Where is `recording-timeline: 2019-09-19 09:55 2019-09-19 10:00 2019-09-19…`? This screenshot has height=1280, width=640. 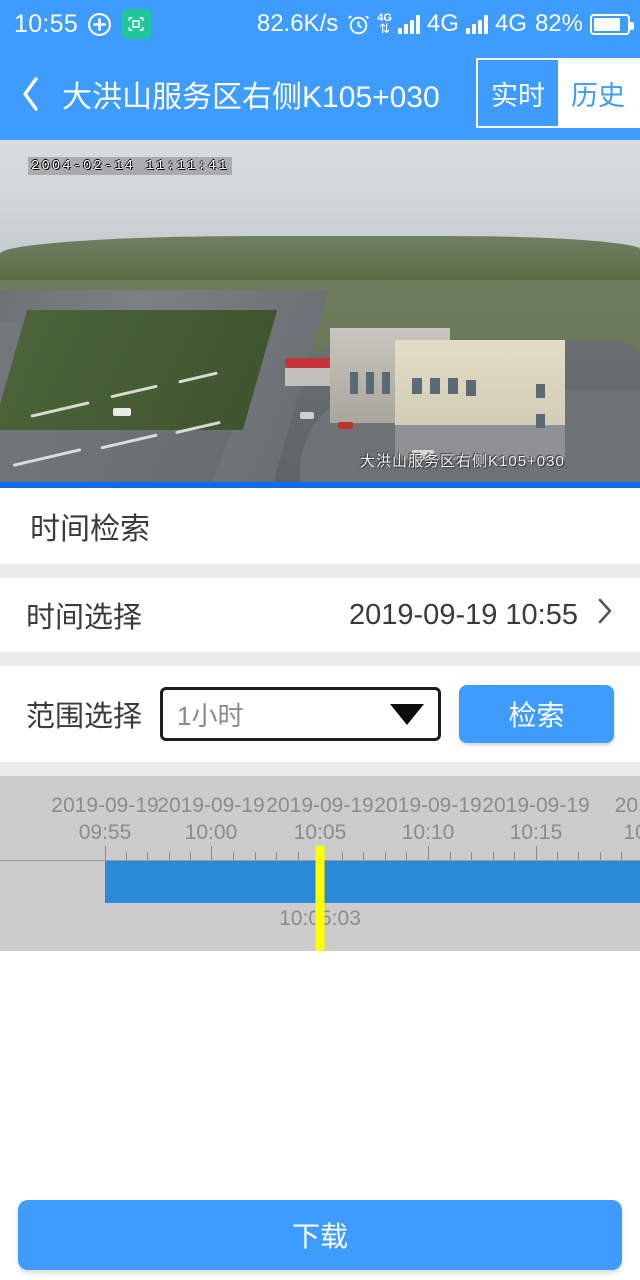 recording-timeline: 2019-09-19 09:55 2019-09-19 10:00 2019-09-19… is located at coordinates (320, 863).